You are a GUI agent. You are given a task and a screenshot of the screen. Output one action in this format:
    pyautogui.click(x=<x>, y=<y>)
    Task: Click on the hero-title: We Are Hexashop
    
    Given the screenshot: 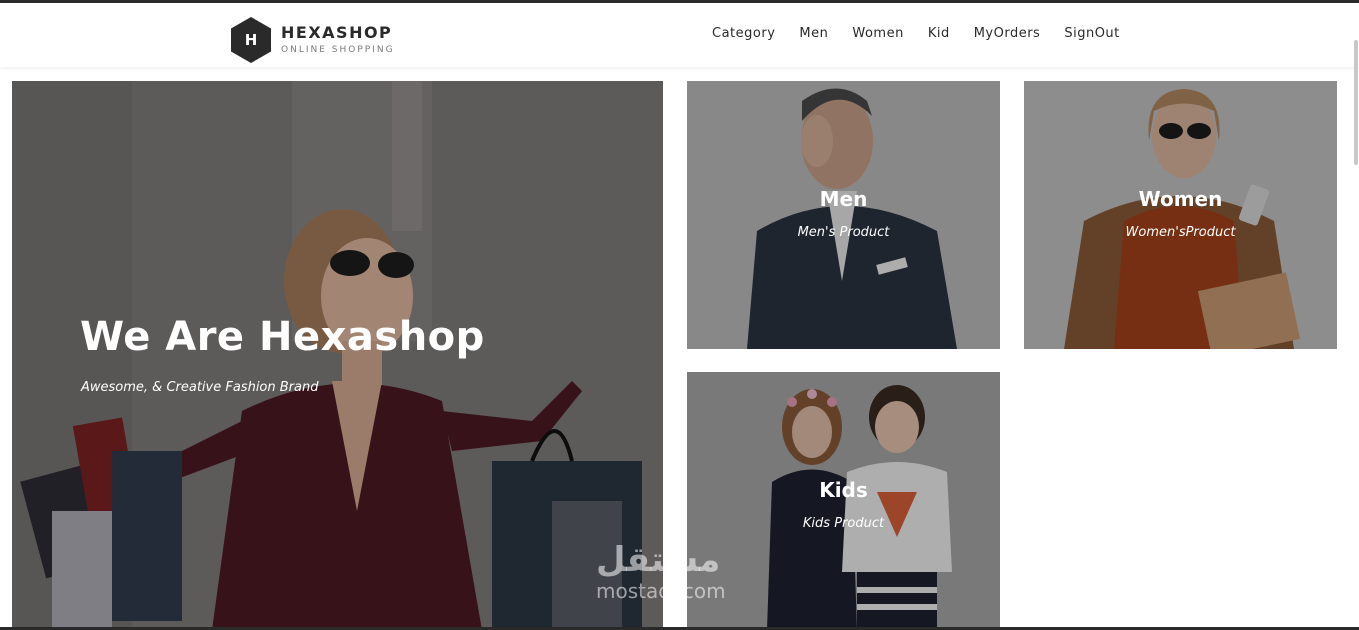 What is the action you would take?
    pyautogui.click(x=282, y=337)
    